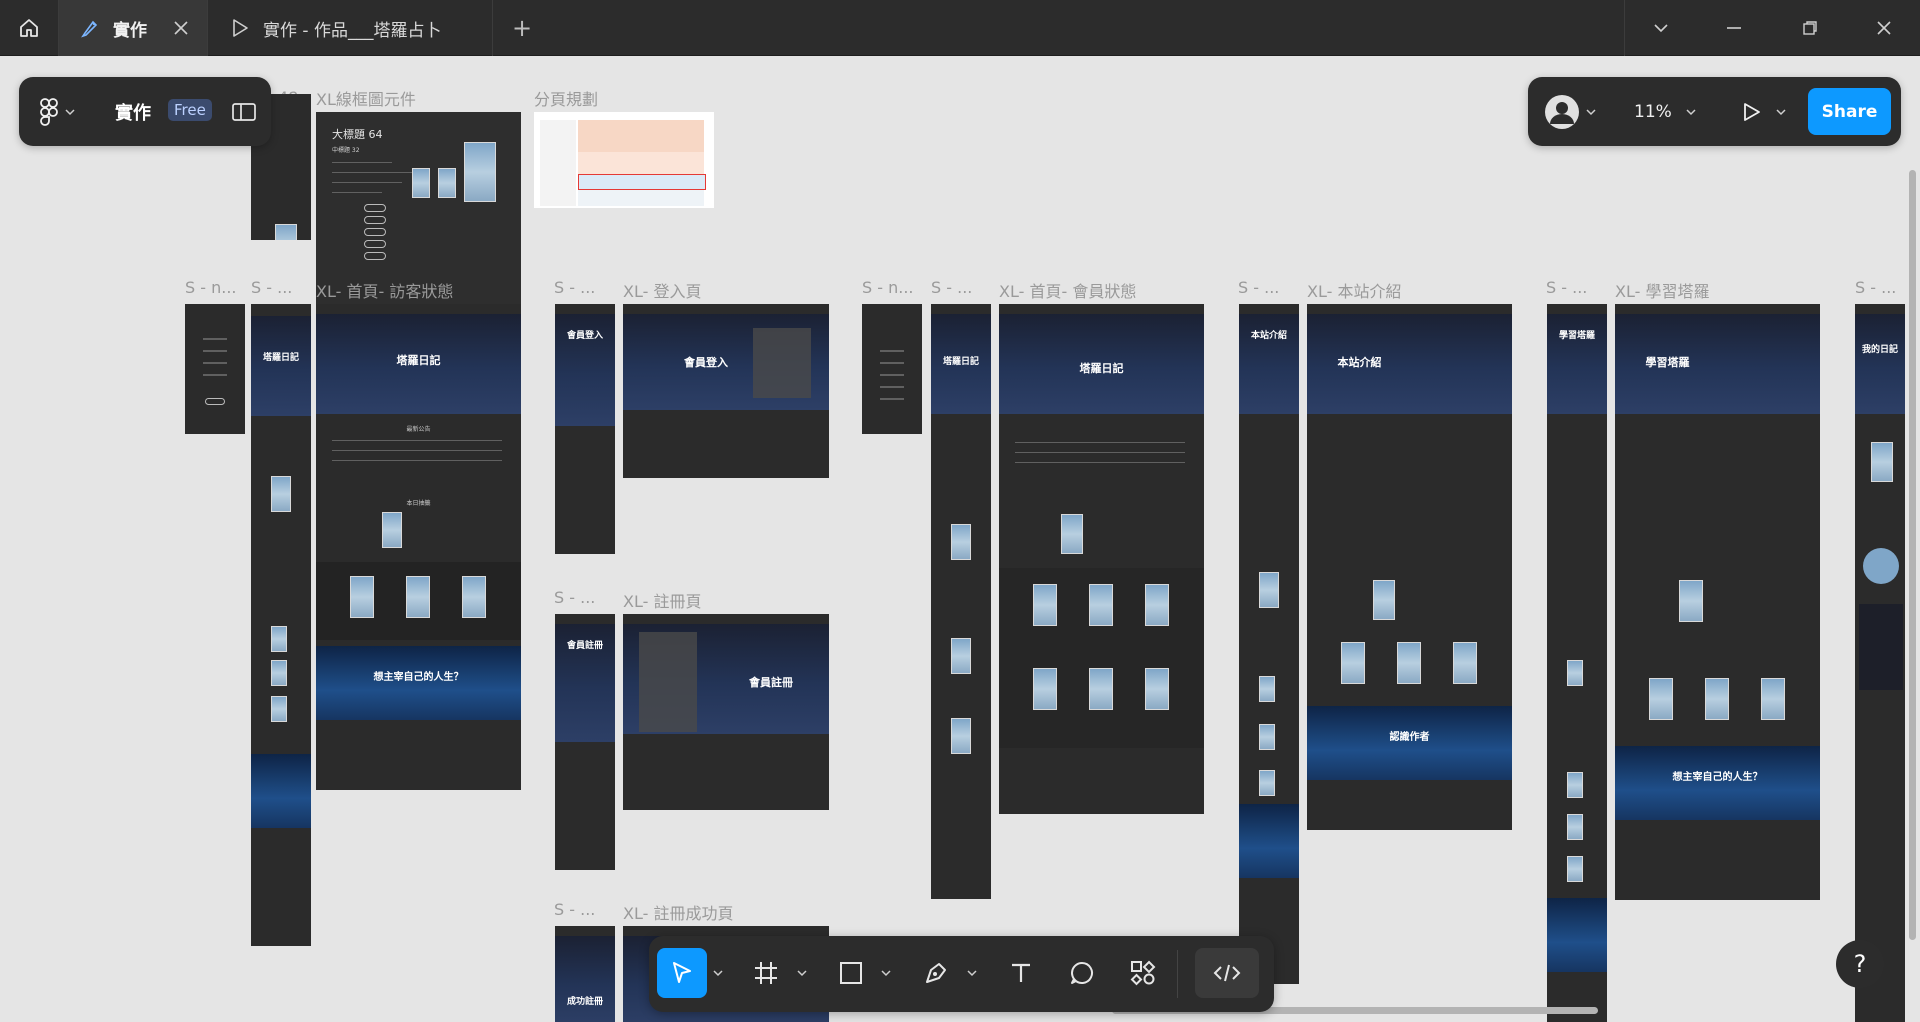 The image size is (1920, 1022). Describe the element at coordinates (1881, 566) in the screenshot. I see `moon-image` at that location.